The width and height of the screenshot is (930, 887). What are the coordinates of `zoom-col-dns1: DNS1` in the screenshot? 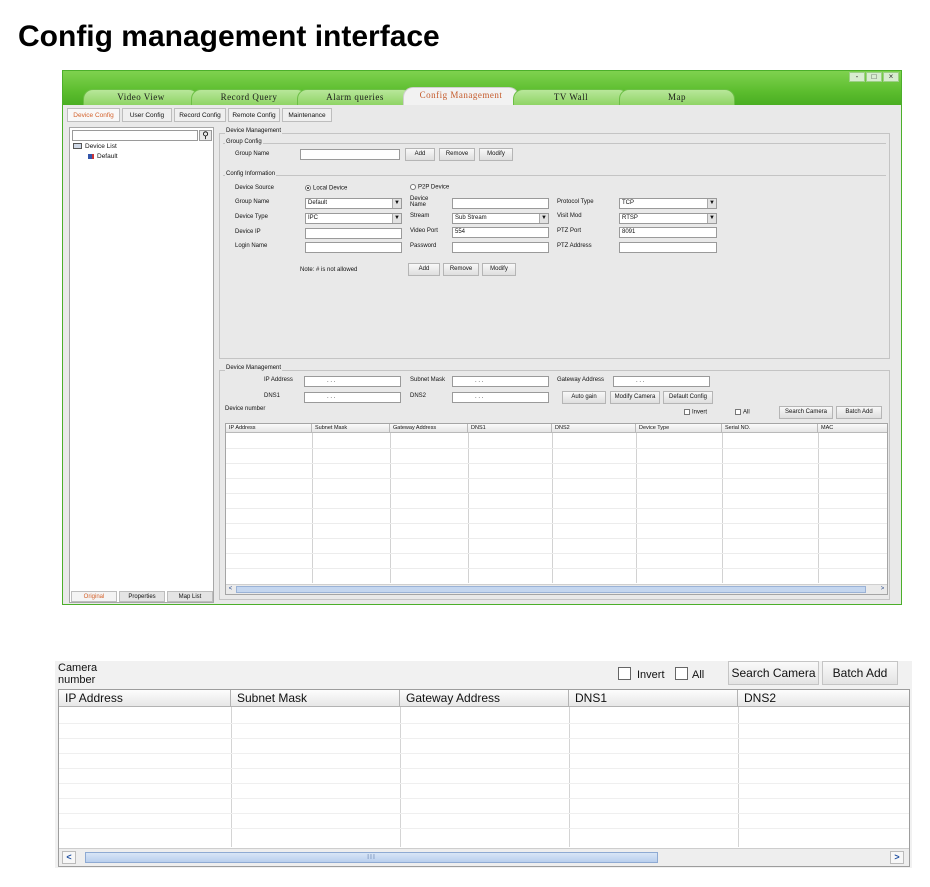 It's located at (653, 698).